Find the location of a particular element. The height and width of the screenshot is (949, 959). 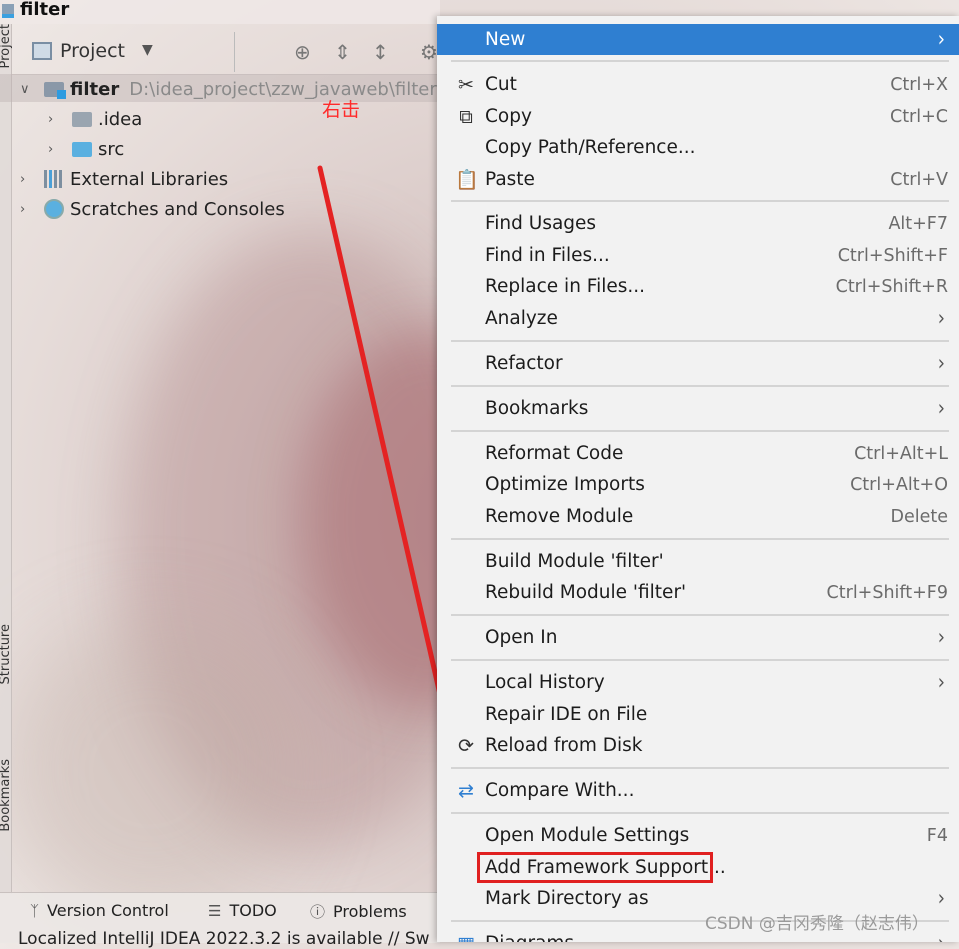

toolbar-divider is located at coordinates (234, 52).